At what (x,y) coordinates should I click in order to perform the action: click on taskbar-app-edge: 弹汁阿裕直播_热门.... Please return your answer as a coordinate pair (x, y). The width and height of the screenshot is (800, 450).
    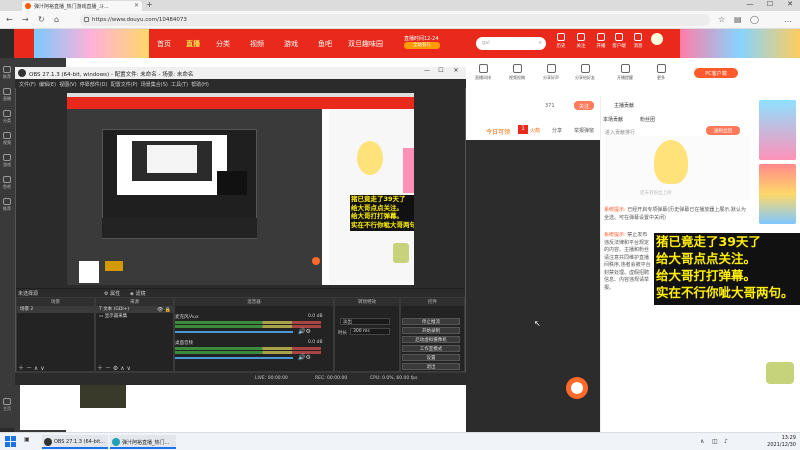
    Looking at the image, I should click on (143, 442).